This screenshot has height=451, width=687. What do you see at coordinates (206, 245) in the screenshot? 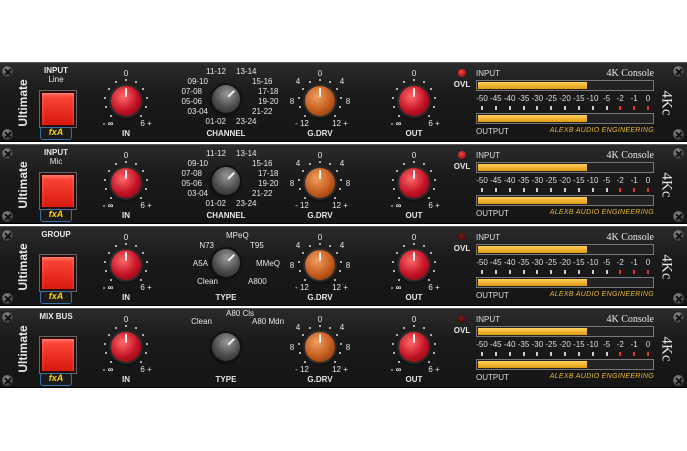
I see `selector-option: N73` at bounding box center [206, 245].